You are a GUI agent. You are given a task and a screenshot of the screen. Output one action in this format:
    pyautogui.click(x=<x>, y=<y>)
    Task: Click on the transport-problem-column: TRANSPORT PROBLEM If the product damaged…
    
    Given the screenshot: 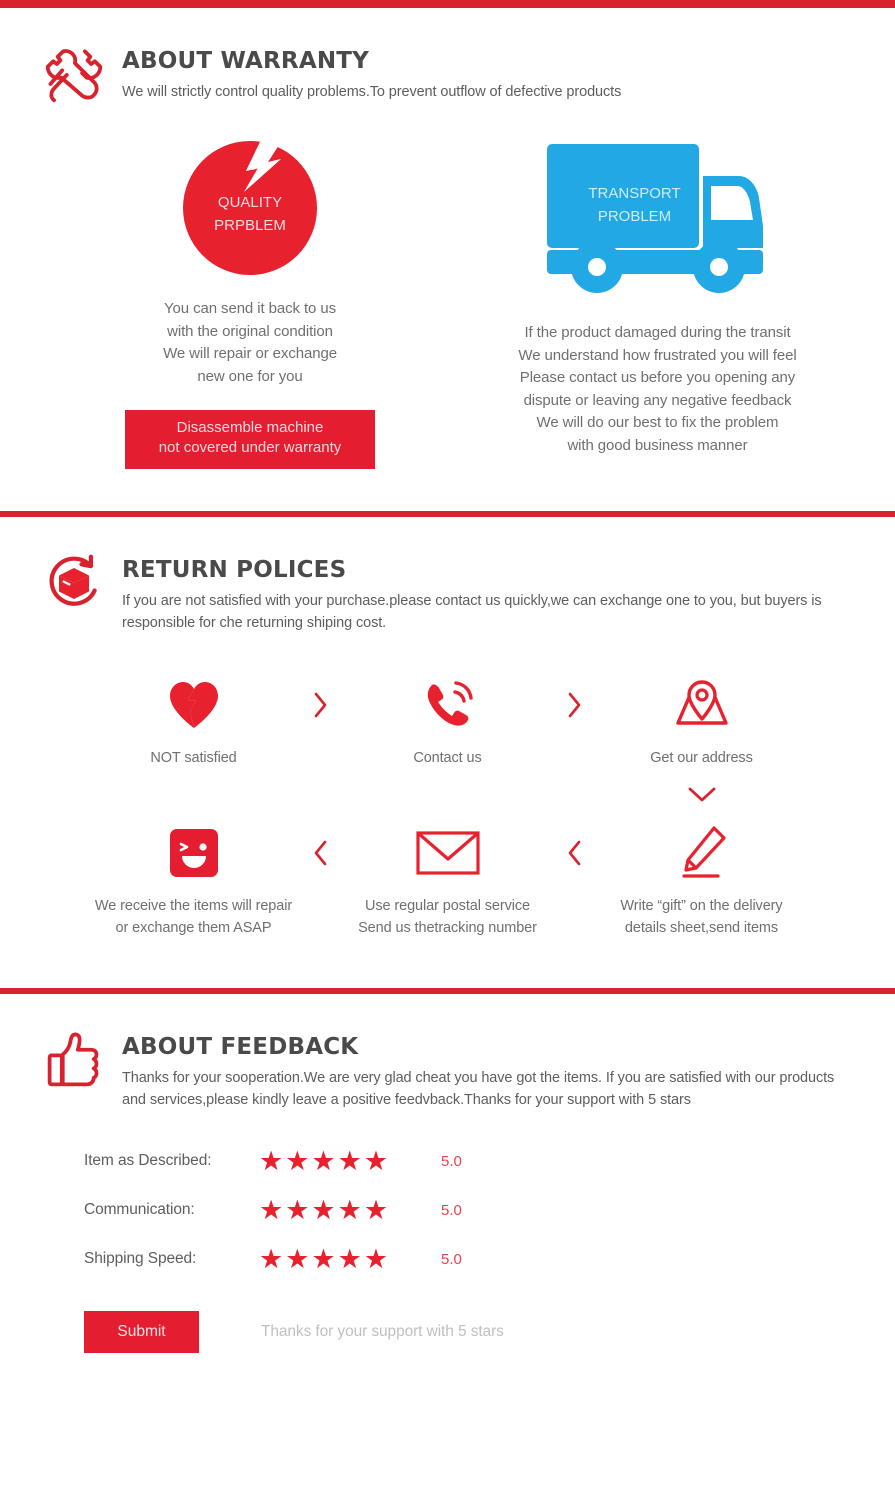 What is the action you would take?
    pyautogui.click(x=657, y=304)
    